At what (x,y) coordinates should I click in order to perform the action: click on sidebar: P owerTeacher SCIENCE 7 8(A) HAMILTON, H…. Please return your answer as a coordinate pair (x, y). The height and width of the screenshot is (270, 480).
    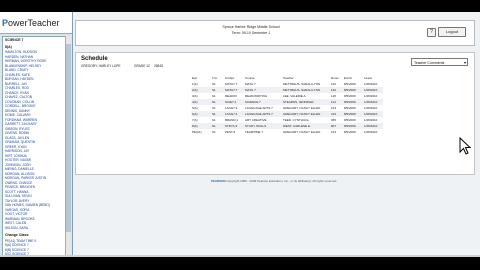
    Looking at the image, I should click on (36, 134).